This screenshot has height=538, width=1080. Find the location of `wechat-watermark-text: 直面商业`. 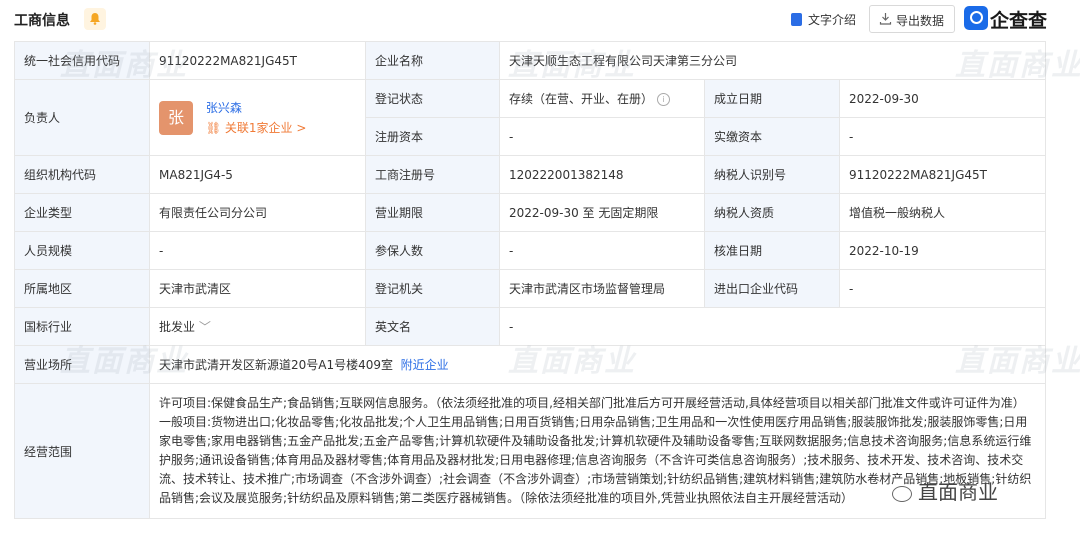

wechat-watermark-text: 直面商业 is located at coordinates (958, 492).